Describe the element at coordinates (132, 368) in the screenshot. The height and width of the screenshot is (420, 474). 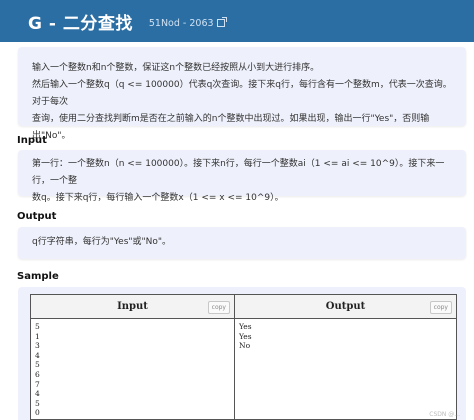
I see `sample-input-lines: 5 1 3 4 5 6 7 4 5 0` at that location.